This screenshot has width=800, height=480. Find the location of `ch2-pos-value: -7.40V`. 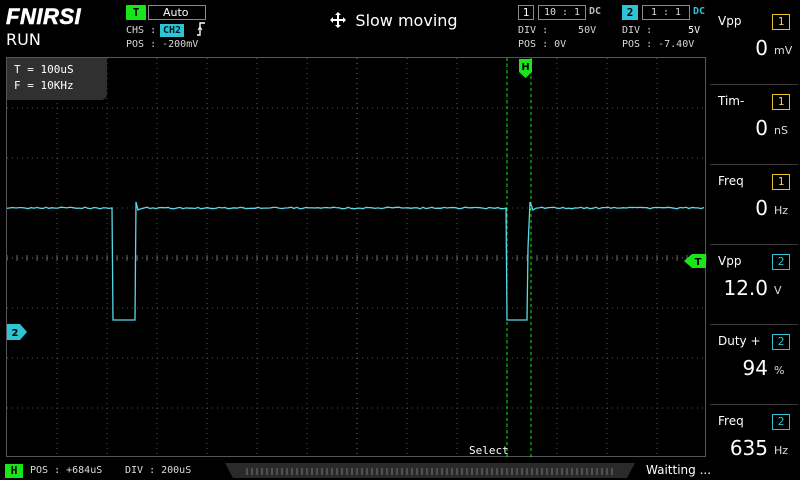

ch2-pos-value: -7.40V is located at coordinates (676, 44).